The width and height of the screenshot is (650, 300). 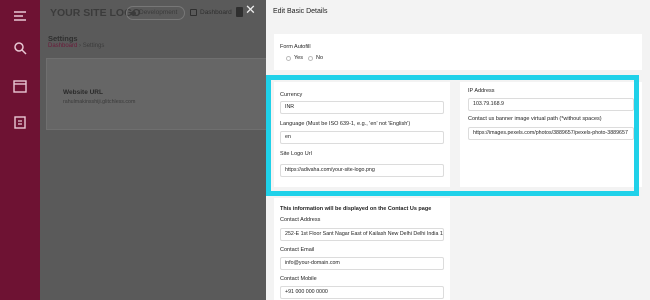 I want to click on drawer-title: Edit Basic Details, so click(x=300, y=11).